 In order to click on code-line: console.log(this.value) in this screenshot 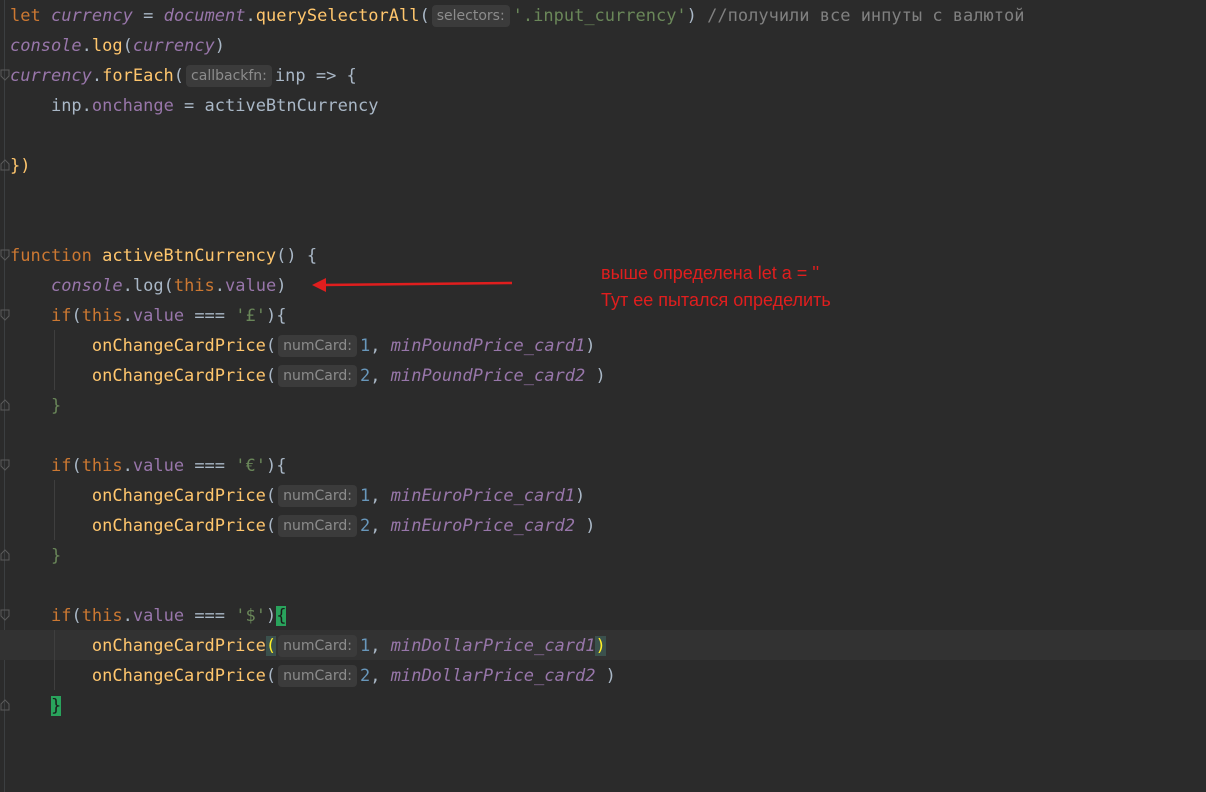, I will do `click(148, 286)`.